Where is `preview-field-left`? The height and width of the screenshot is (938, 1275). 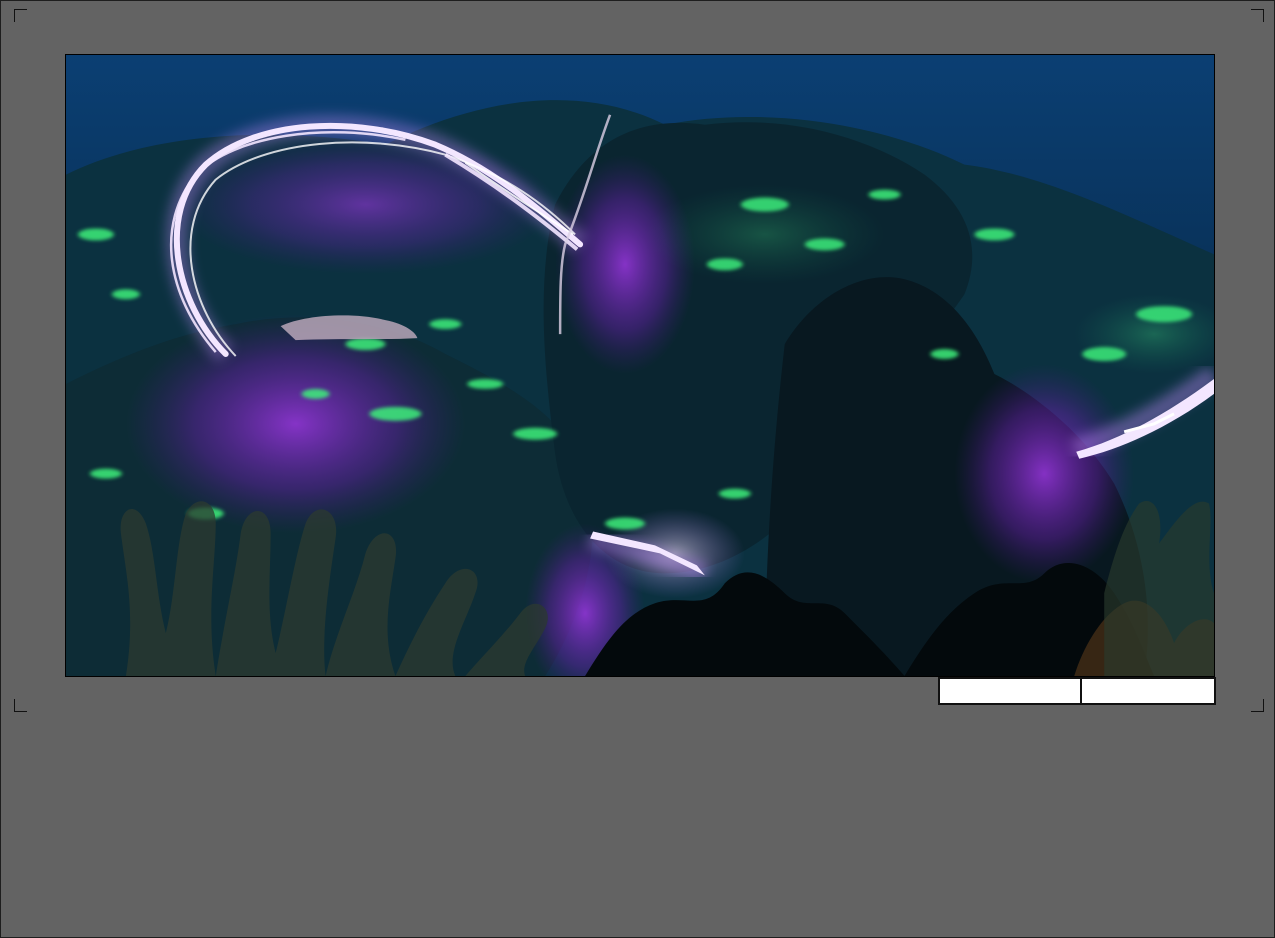
preview-field-left is located at coordinates (1010, 691).